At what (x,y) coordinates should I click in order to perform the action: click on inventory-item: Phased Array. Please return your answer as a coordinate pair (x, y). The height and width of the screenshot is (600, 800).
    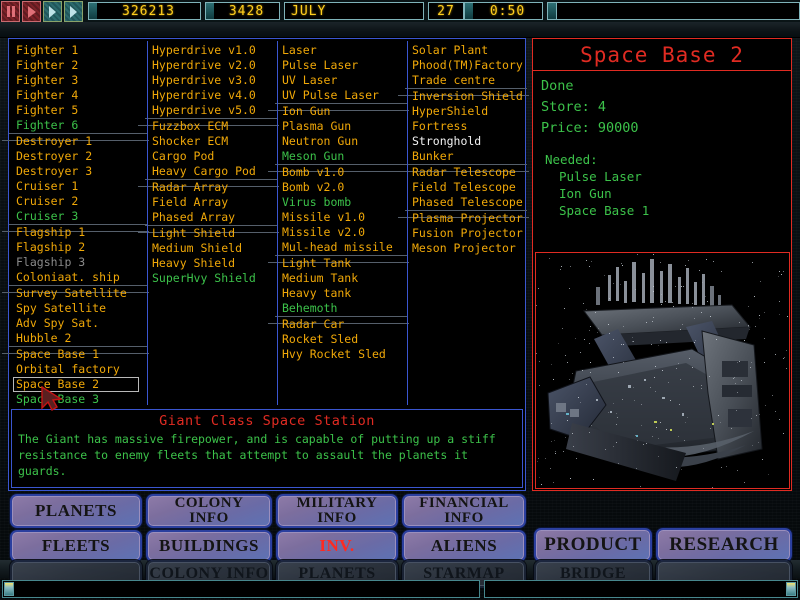
    Looking at the image, I should click on (213, 217).